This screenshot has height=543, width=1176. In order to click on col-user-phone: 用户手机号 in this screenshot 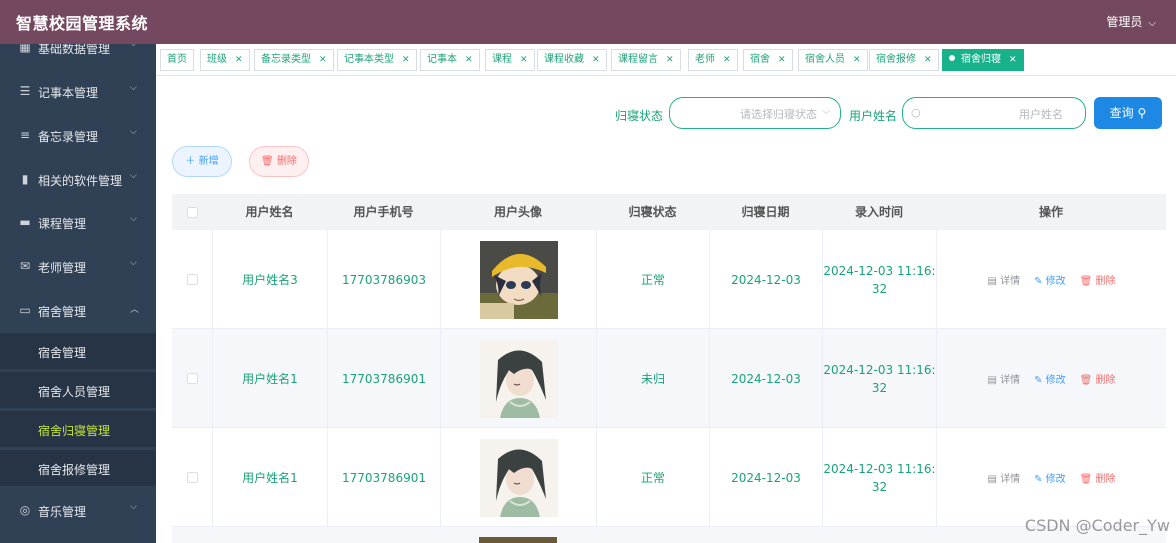, I will do `click(383, 212)`.